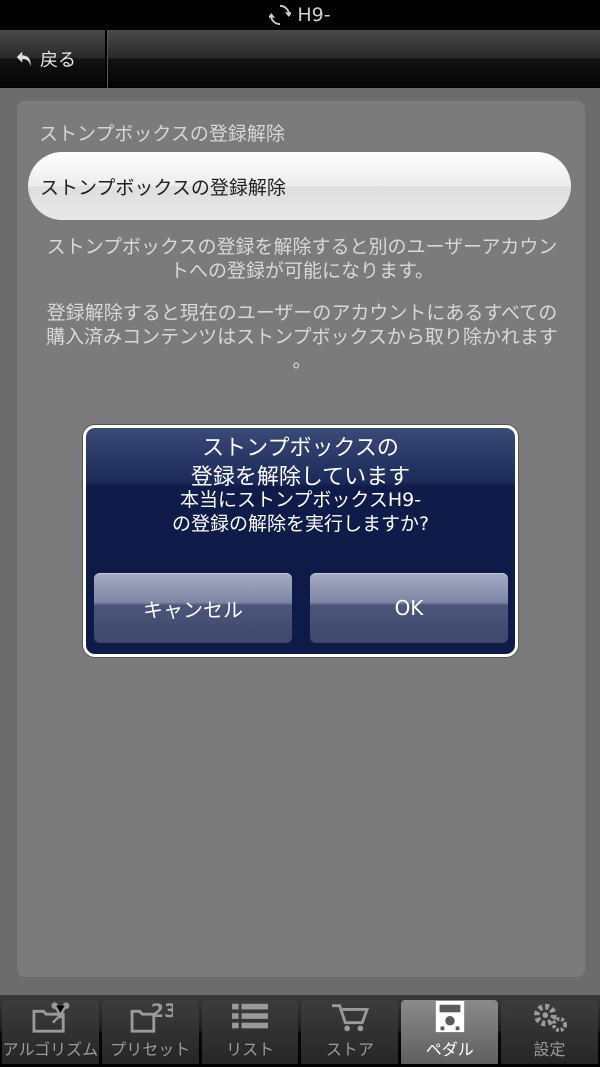 This screenshot has width=600, height=1067. I want to click on algorithm-icon, so click(51, 1017).